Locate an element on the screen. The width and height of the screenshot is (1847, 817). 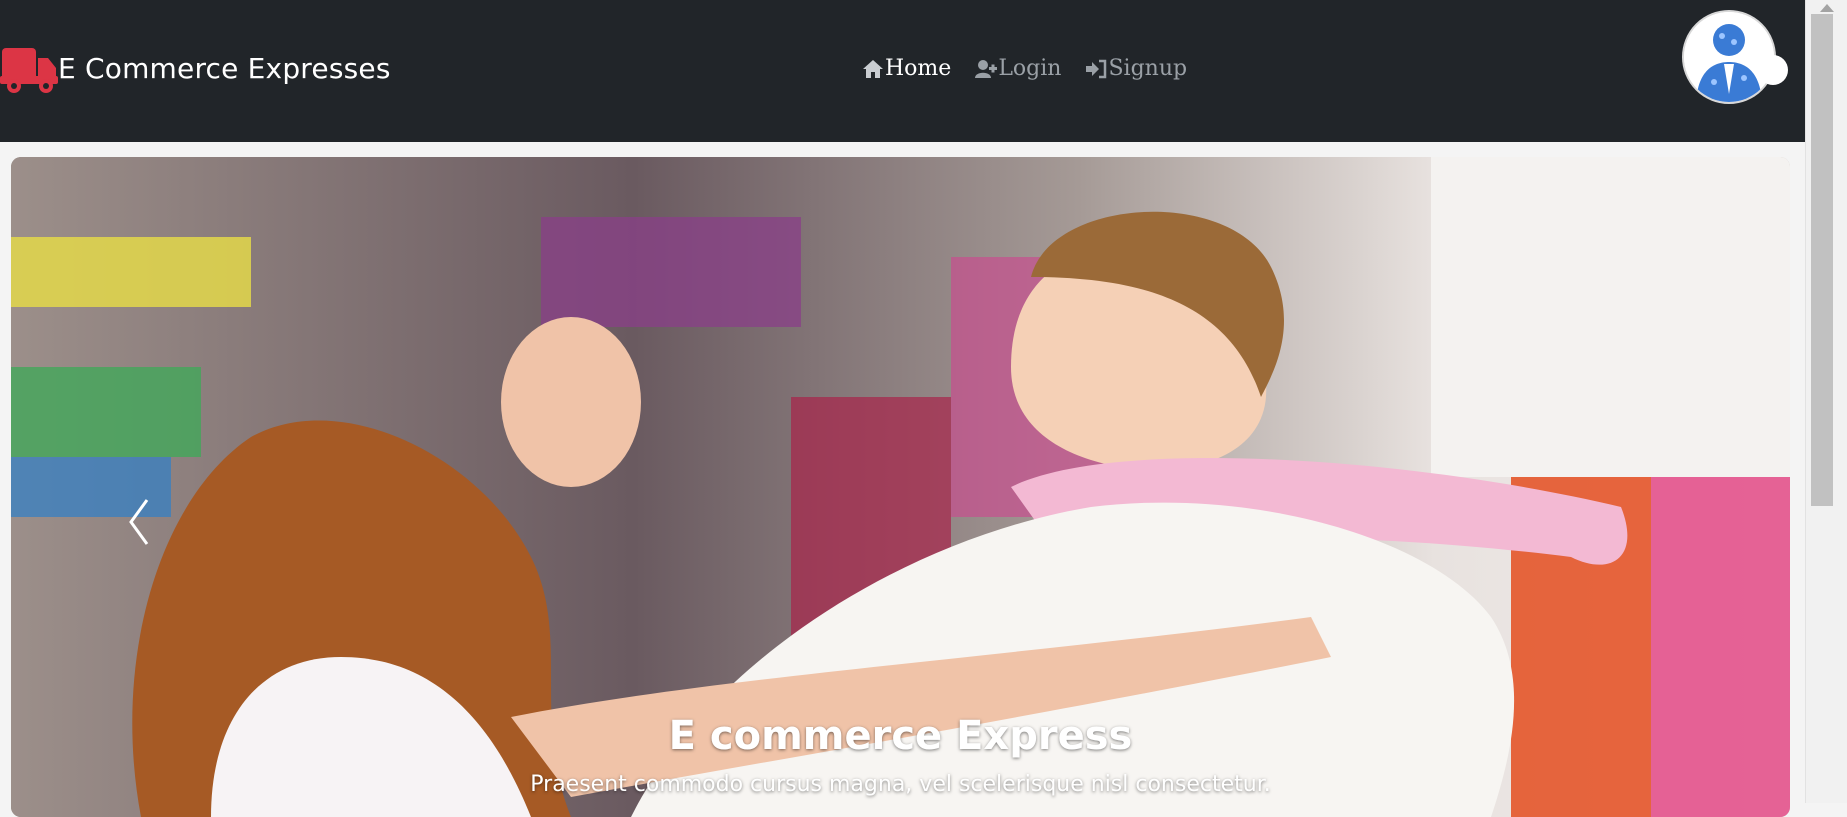
sign-in-icon is located at coordinates (1096, 68).